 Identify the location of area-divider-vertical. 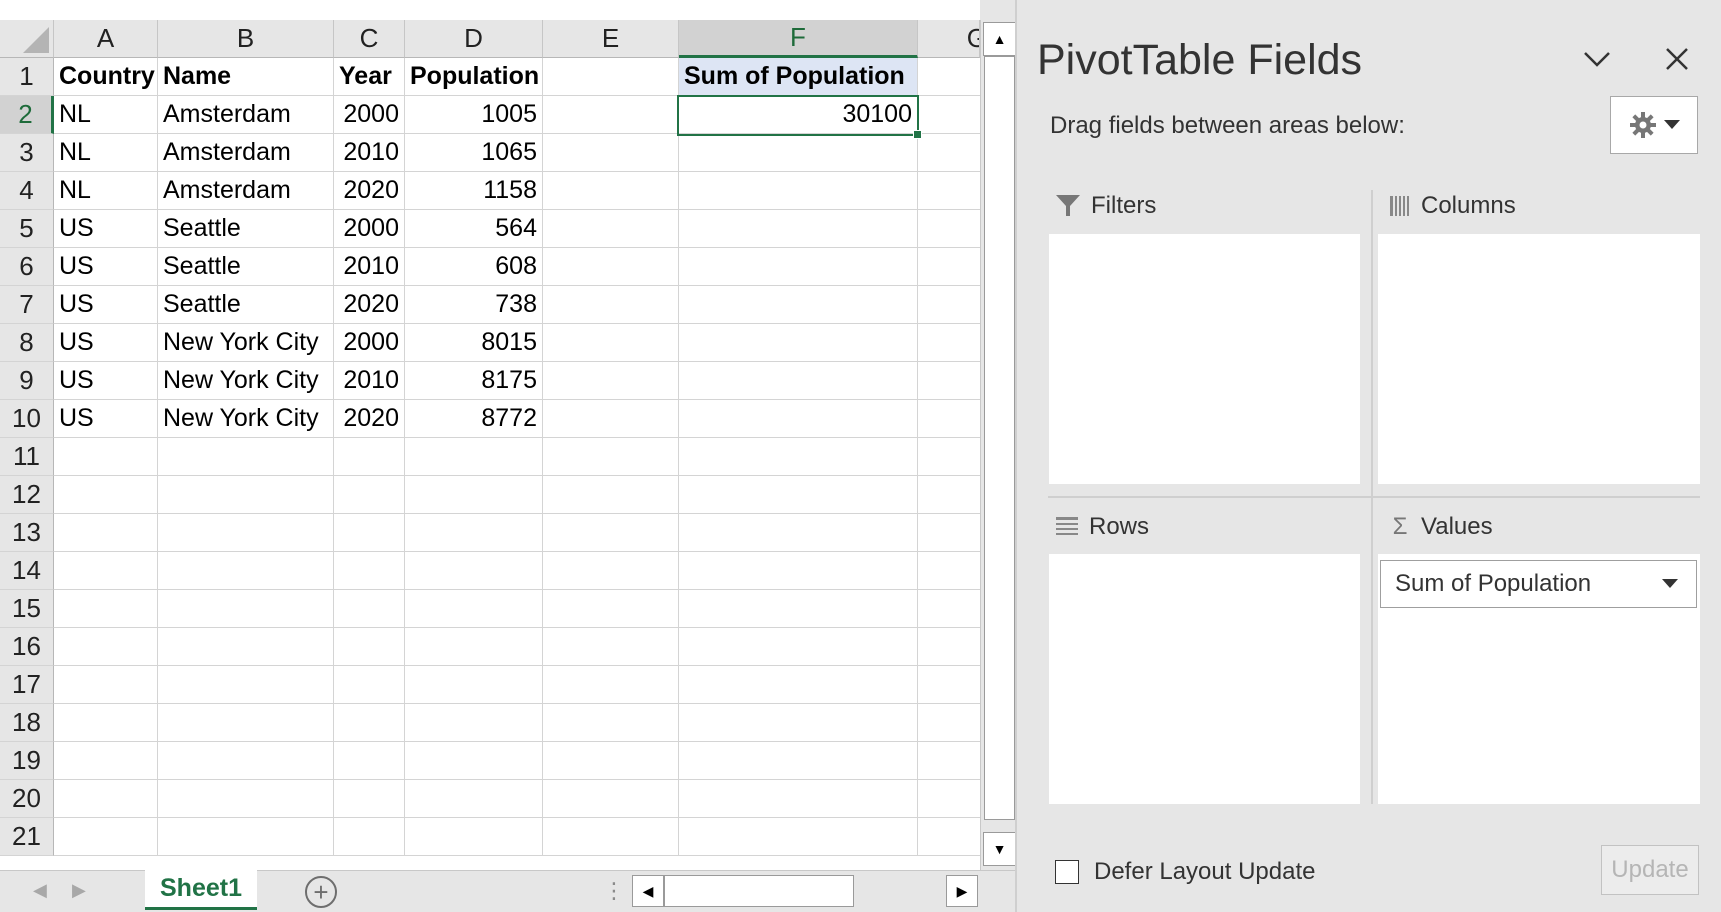
(1372, 497).